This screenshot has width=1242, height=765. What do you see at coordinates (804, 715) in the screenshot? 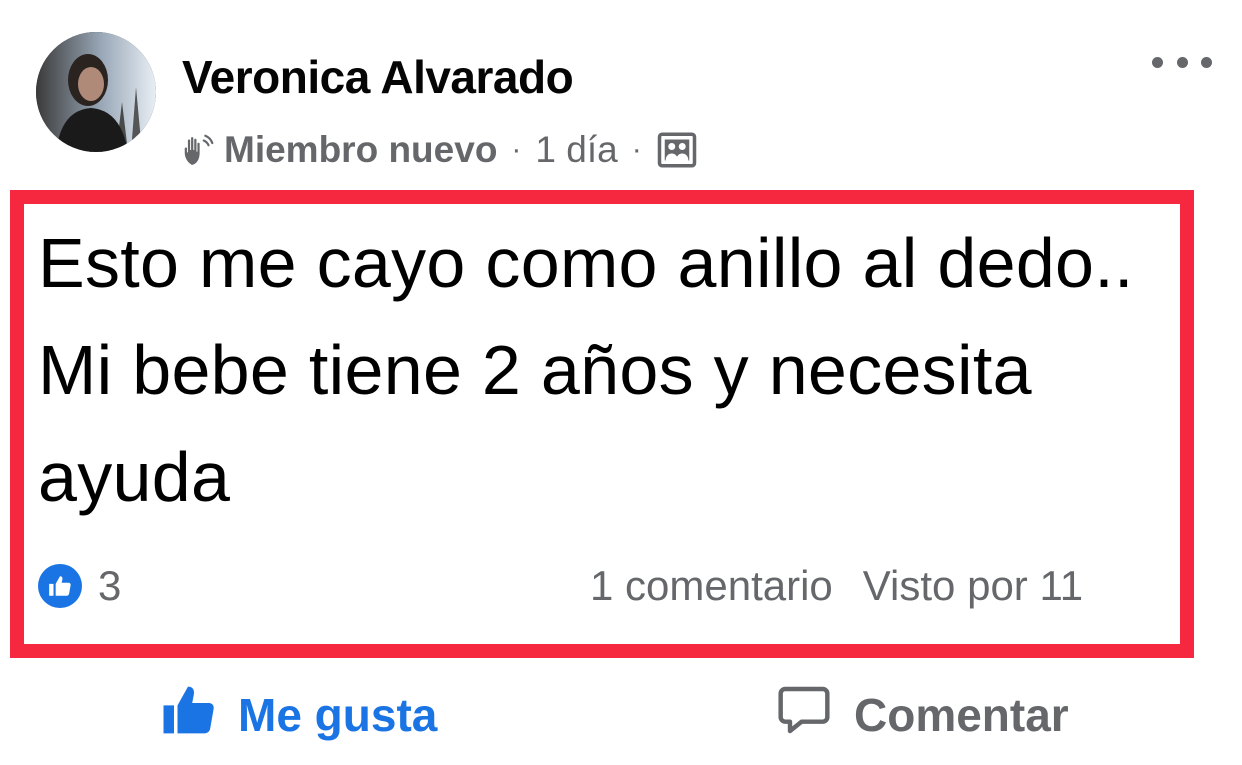
I see `comment-bubble-icon` at bounding box center [804, 715].